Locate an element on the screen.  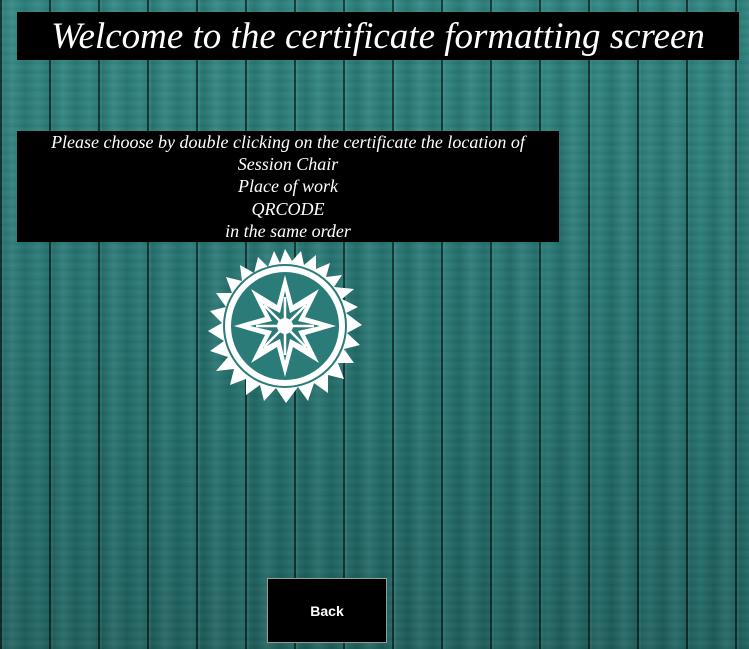
instruction-line: Session Chair is located at coordinates (288, 164).